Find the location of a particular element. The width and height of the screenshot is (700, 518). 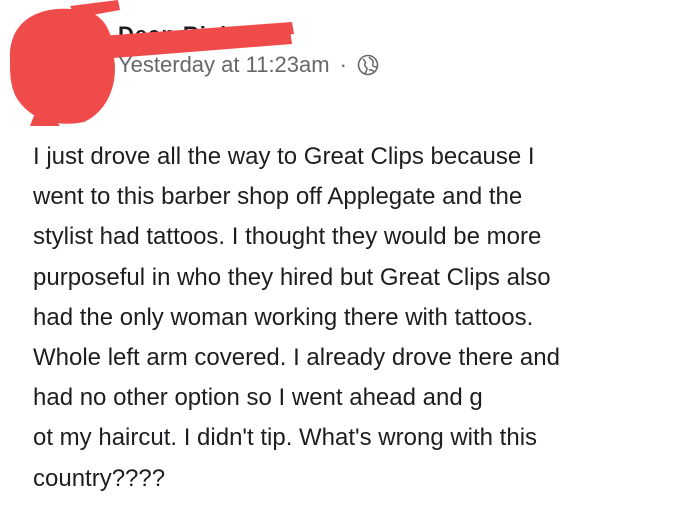

globe-icon is located at coordinates (368, 65).